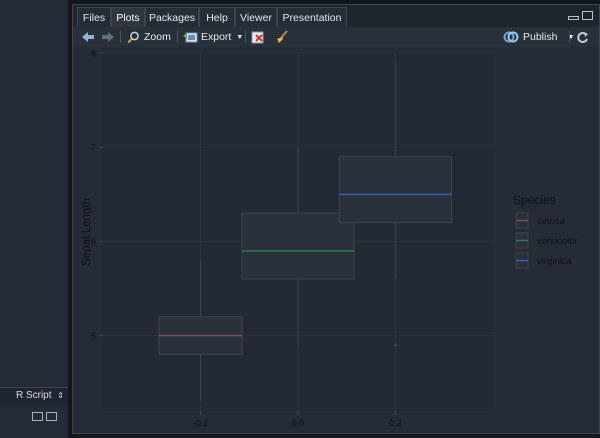  I want to click on tab-help-label: Help, so click(217, 18).